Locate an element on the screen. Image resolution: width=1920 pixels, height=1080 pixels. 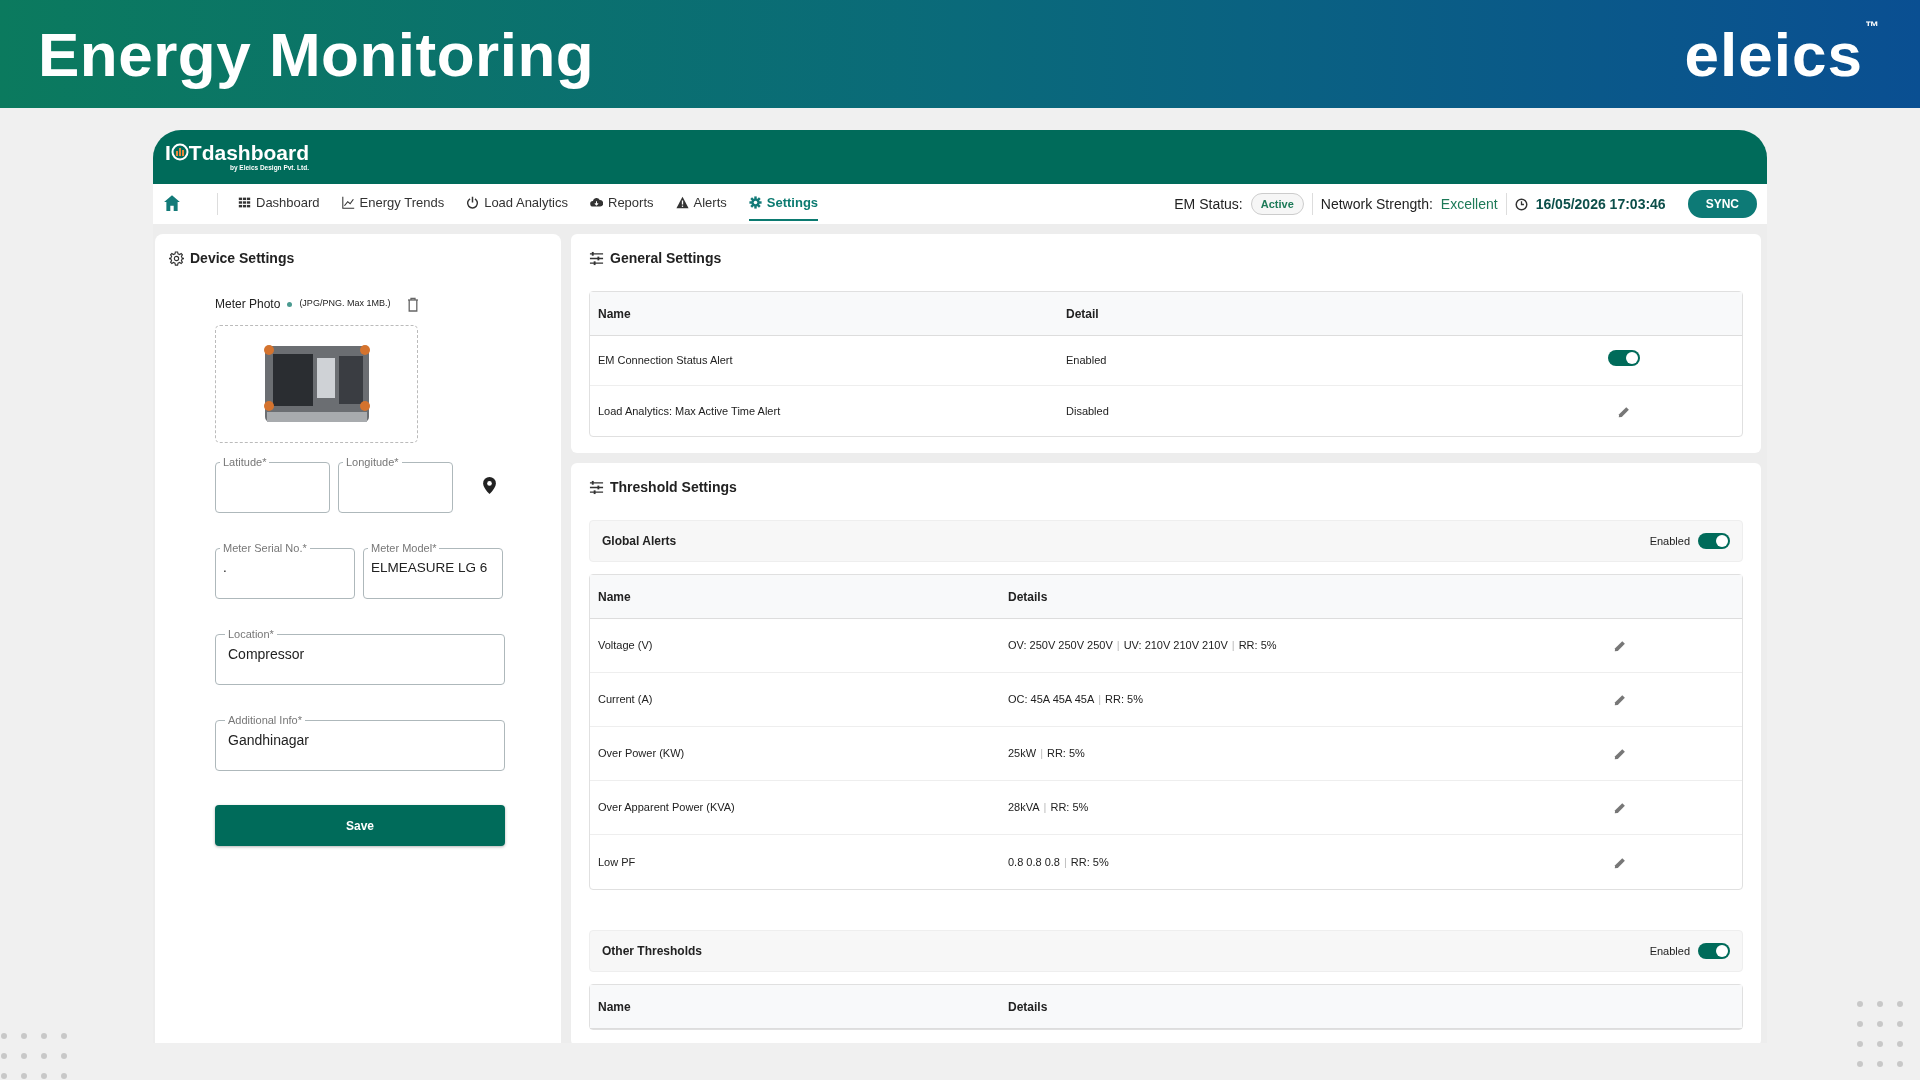
home-icon is located at coordinates (172, 202).